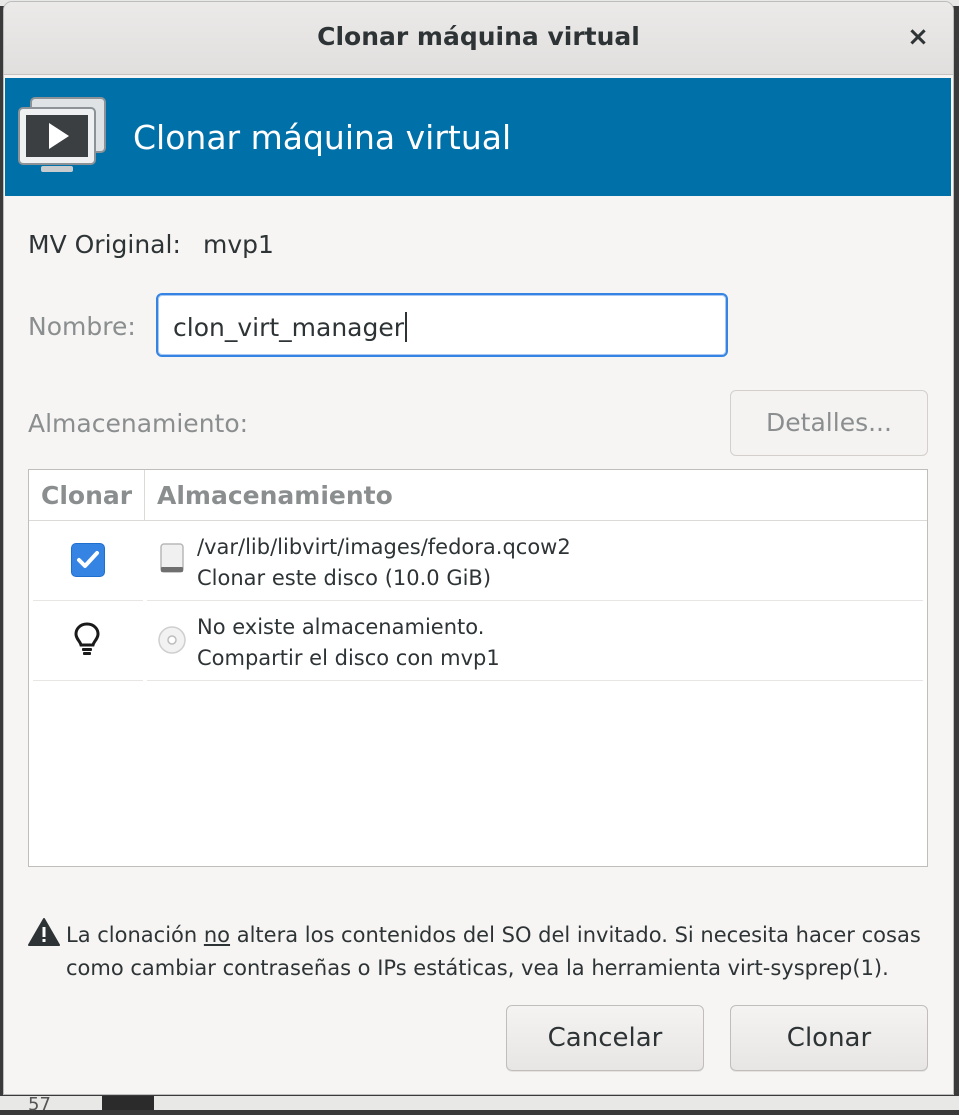 The width and height of the screenshot is (959, 1115). I want to click on titlebar: Clonar máquina virtual ×, so click(478, 38).